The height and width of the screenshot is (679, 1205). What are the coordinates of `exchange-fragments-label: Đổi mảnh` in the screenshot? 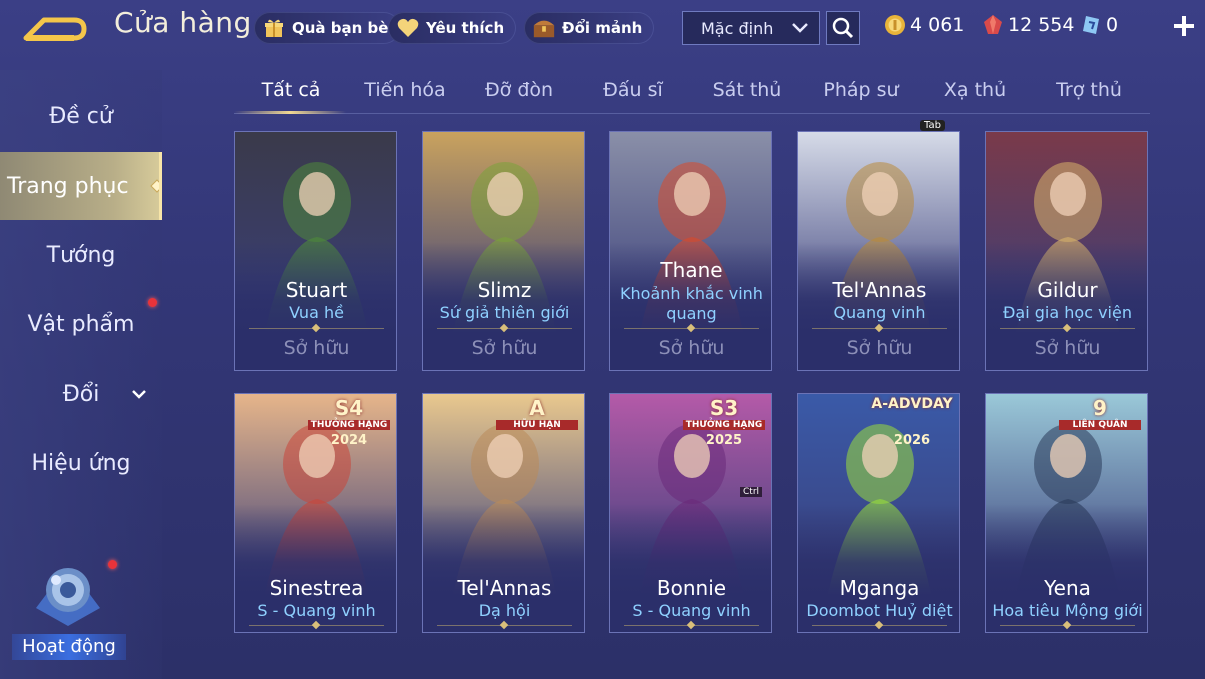 It's located at (602, 28).